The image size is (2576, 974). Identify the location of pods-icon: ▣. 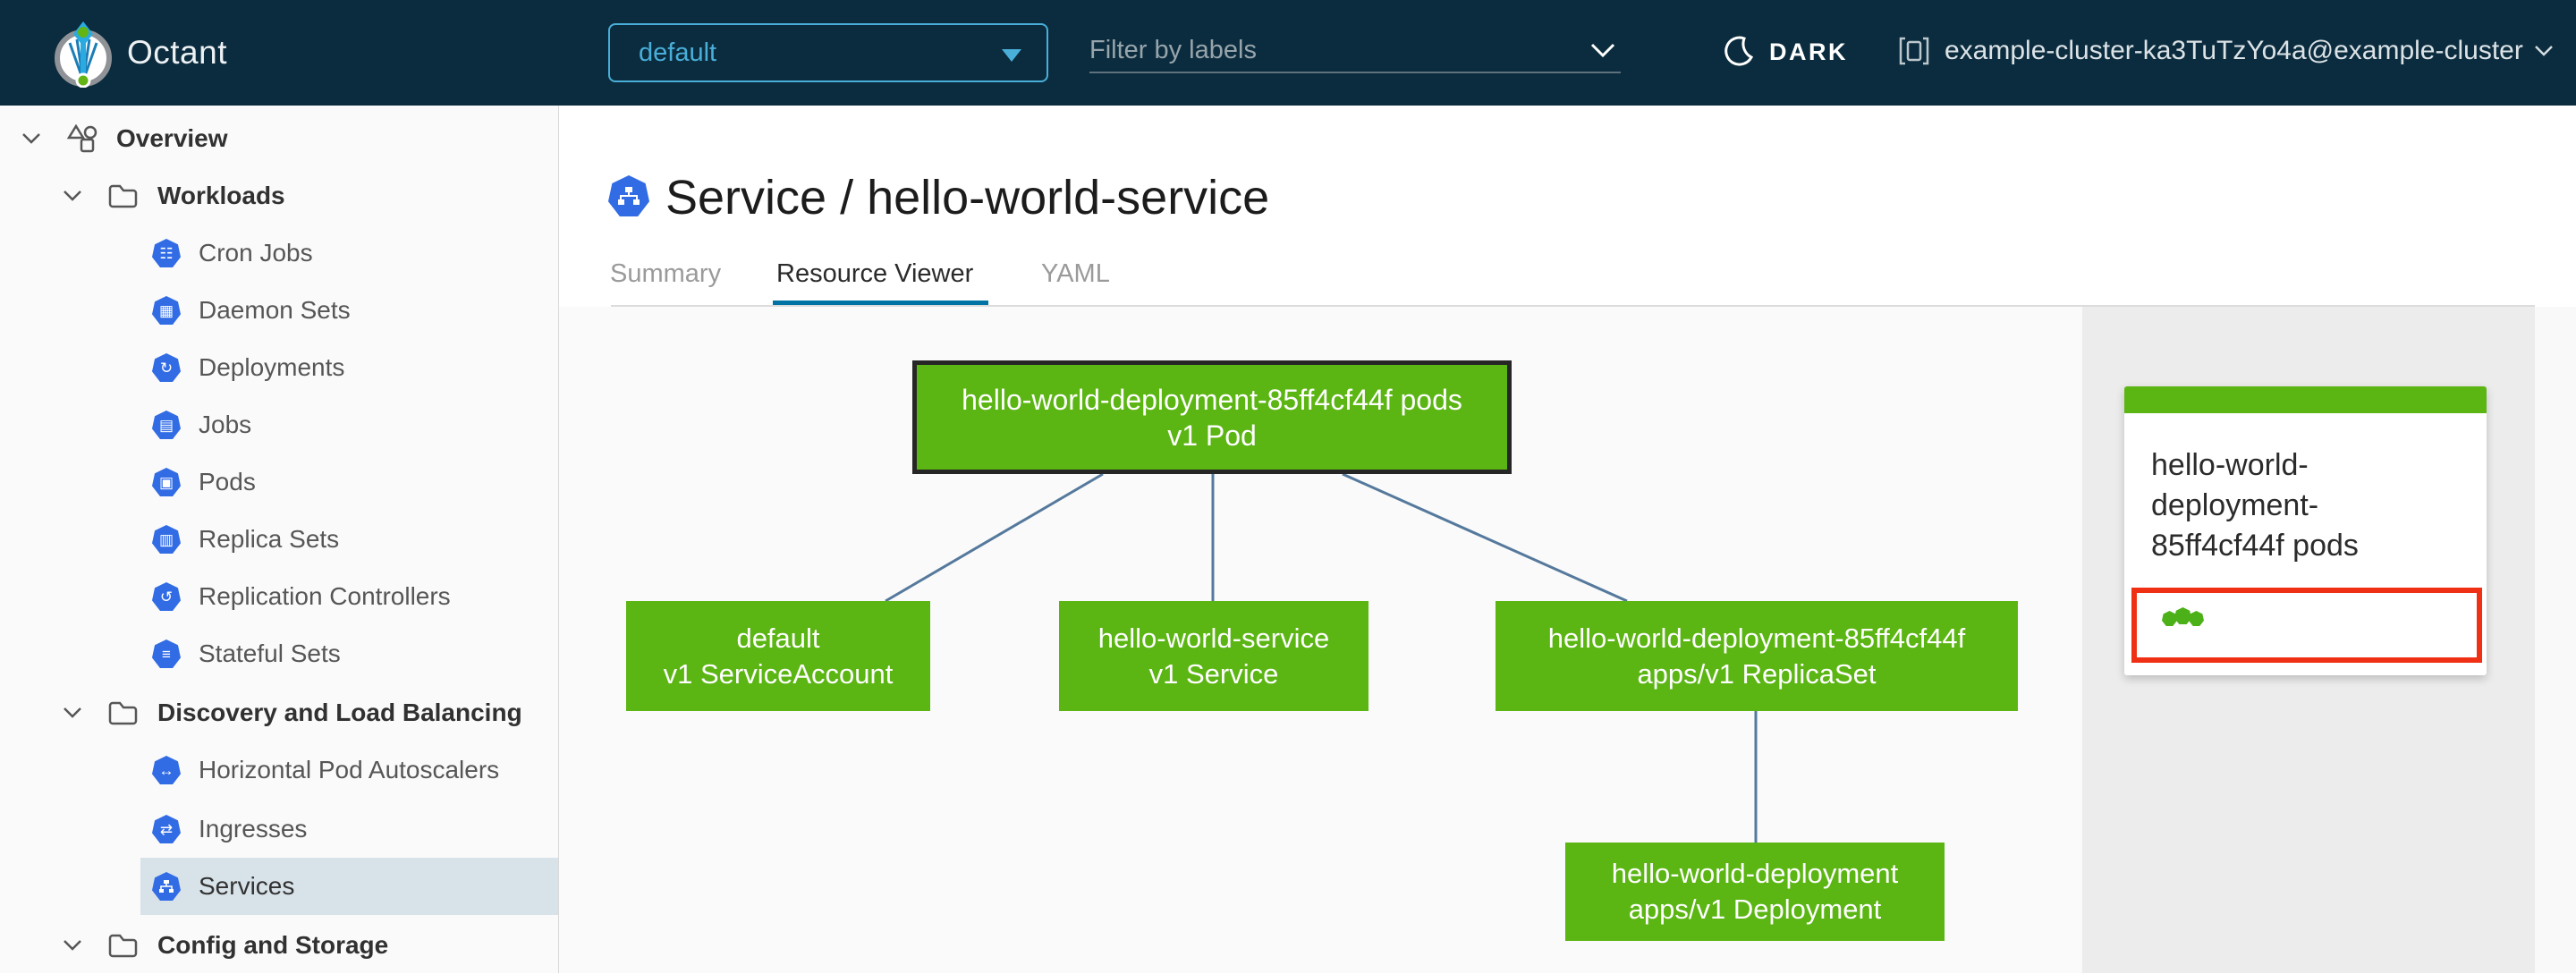
(166, 482).